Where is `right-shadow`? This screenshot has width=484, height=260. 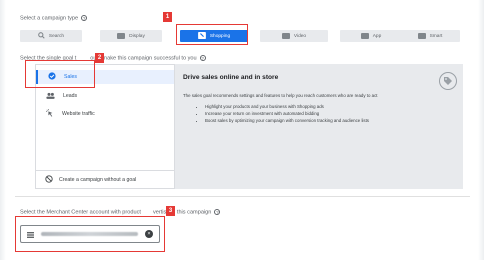 right-shadow is located at coordinates (481, 130).